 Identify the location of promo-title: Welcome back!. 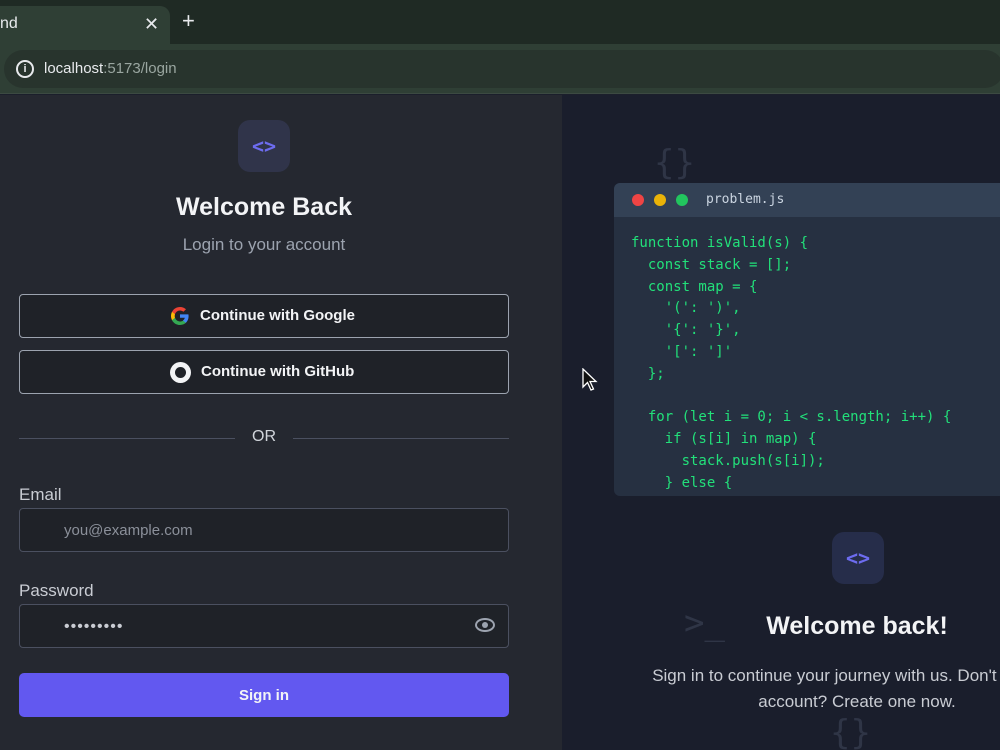
(857, 626).